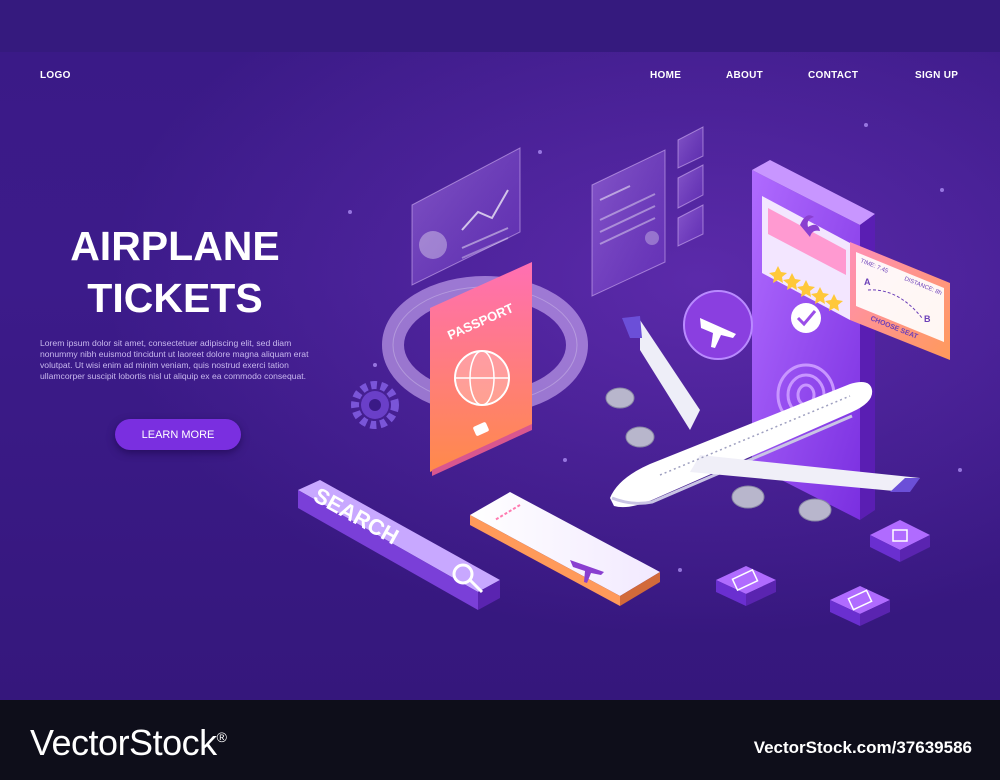 The height and width of the screenshot is (780, 1000). Describe the element at coordinates (399, 545) in the screenshot. I see `search-bar: SEARCH` at that location.